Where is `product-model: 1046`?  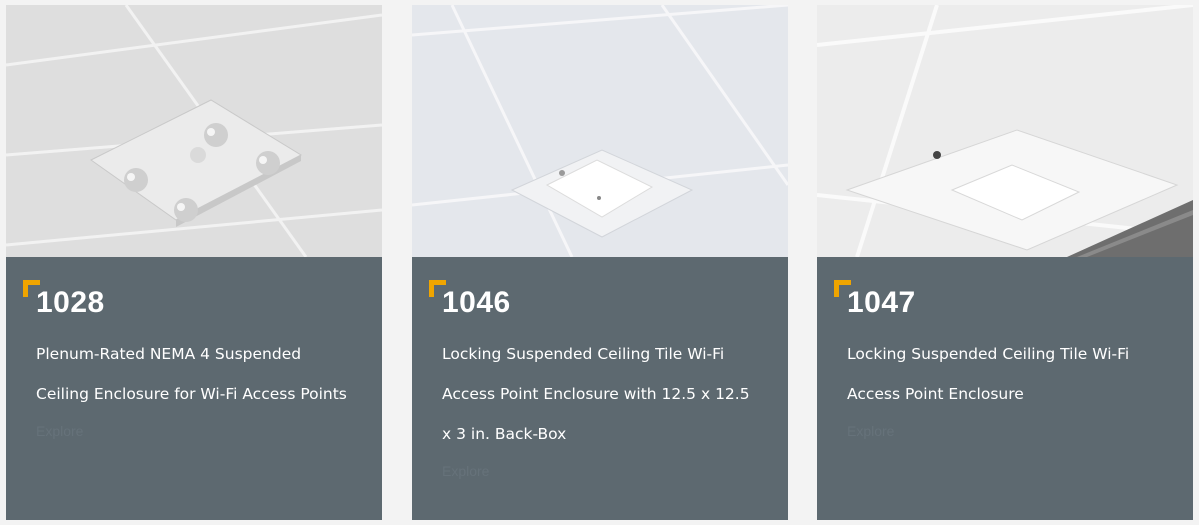 product-model: 1046 is located at coordinates (476, 303).